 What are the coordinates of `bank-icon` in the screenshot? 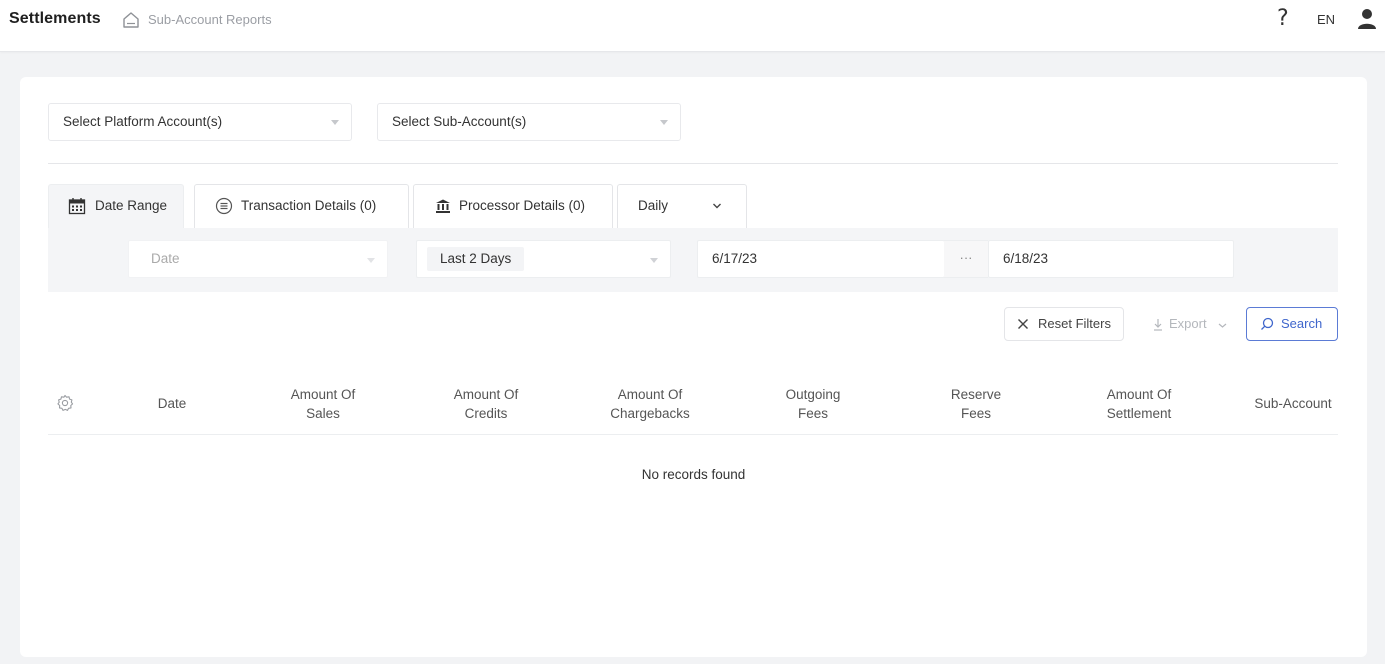 It's located at (443, 206).